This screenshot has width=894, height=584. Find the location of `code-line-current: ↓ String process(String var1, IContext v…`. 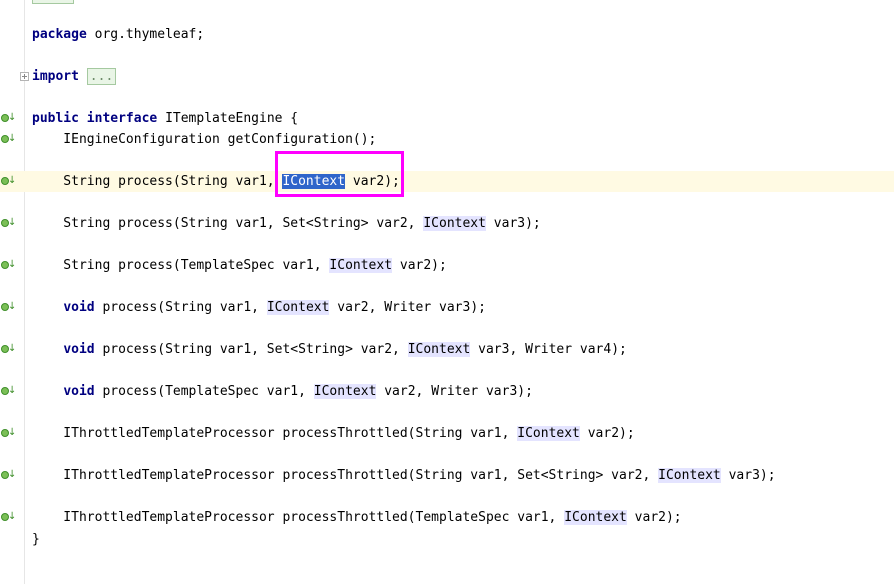

code-line-current: ↓ String process(String var1, IContext v… is located at coordinates (447, 181).